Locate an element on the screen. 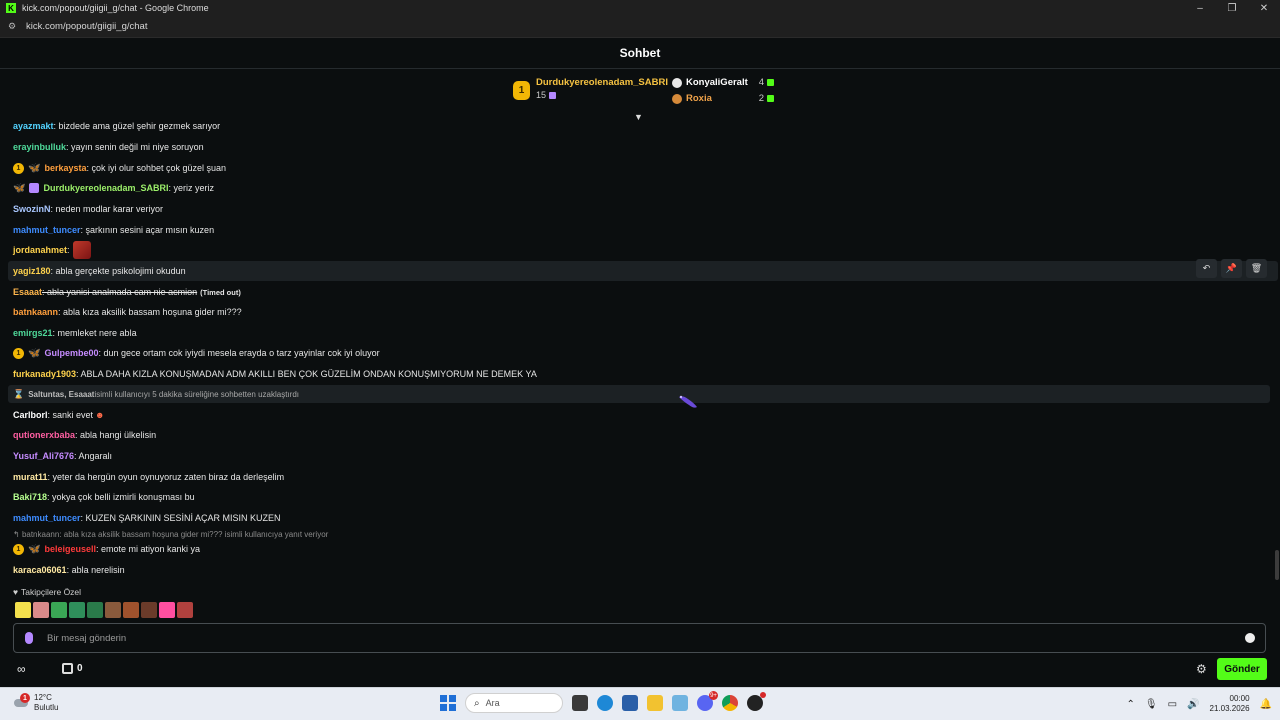 The width and height of the screenshot is (1280, 720). delete-icon: 🗑 is located at coordinates (1256, 268).